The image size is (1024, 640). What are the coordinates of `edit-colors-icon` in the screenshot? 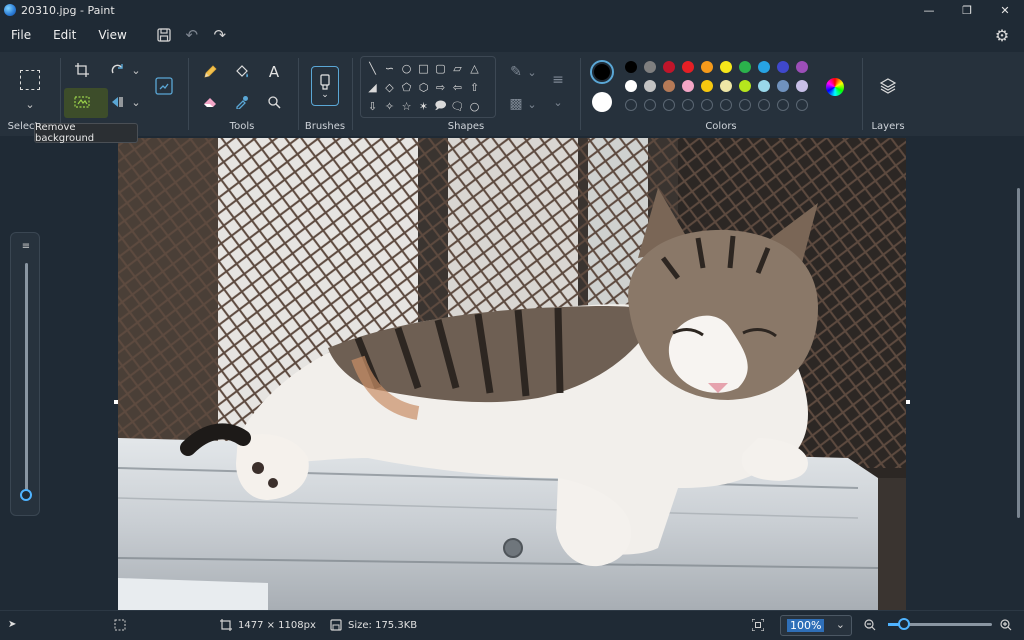 It's located at (835, 87).